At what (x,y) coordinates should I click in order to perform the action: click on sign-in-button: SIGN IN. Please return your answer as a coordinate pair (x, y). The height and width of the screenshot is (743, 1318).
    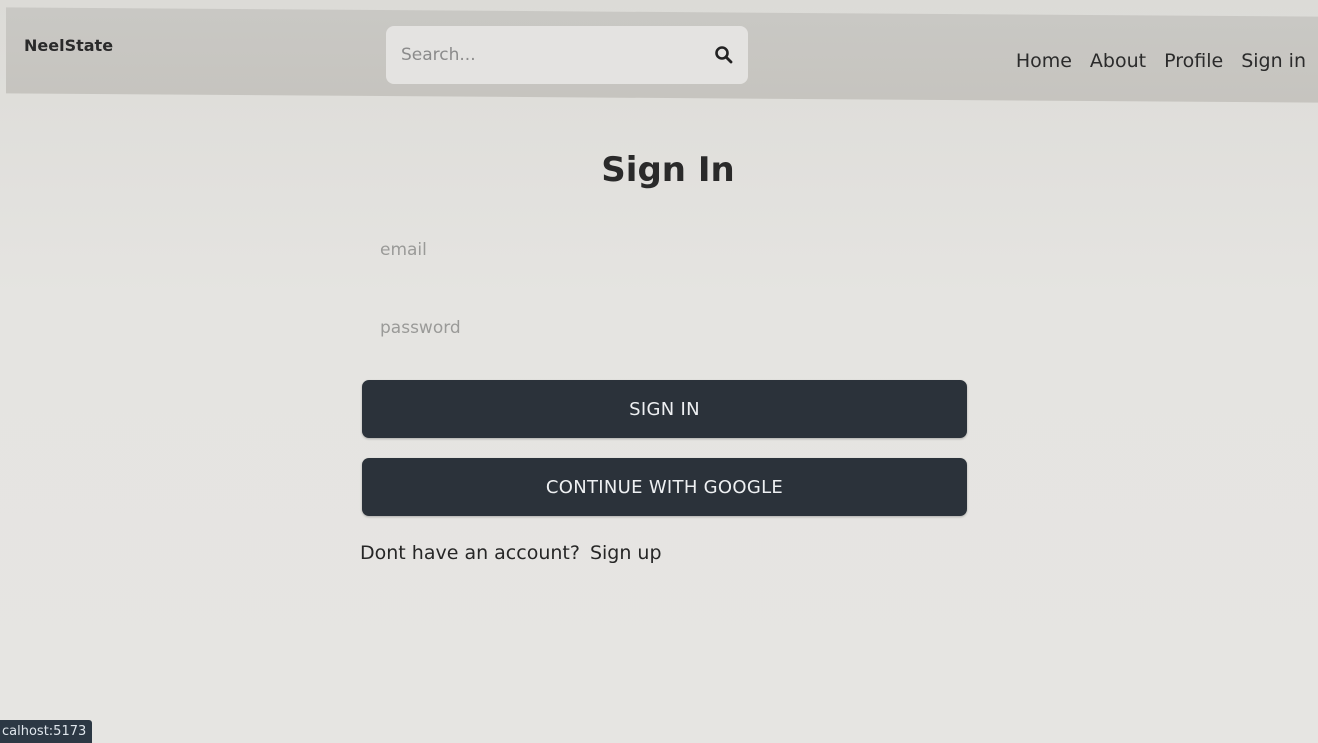
    Looking at the image, I should click on (664, 409).